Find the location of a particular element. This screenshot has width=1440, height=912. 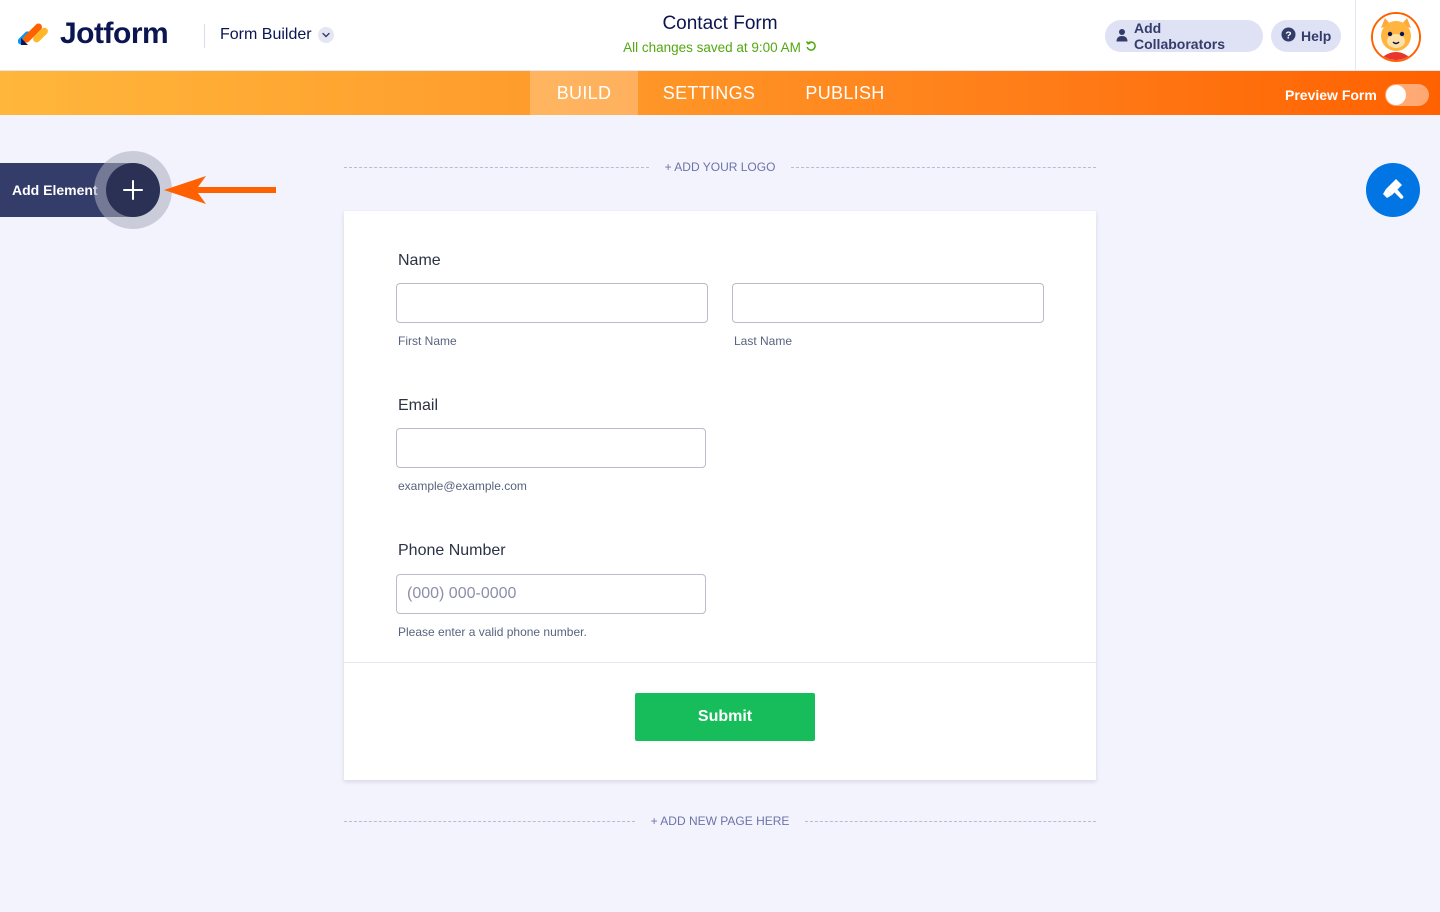

tab-build: BUILD is located at coordinates (584, 93).